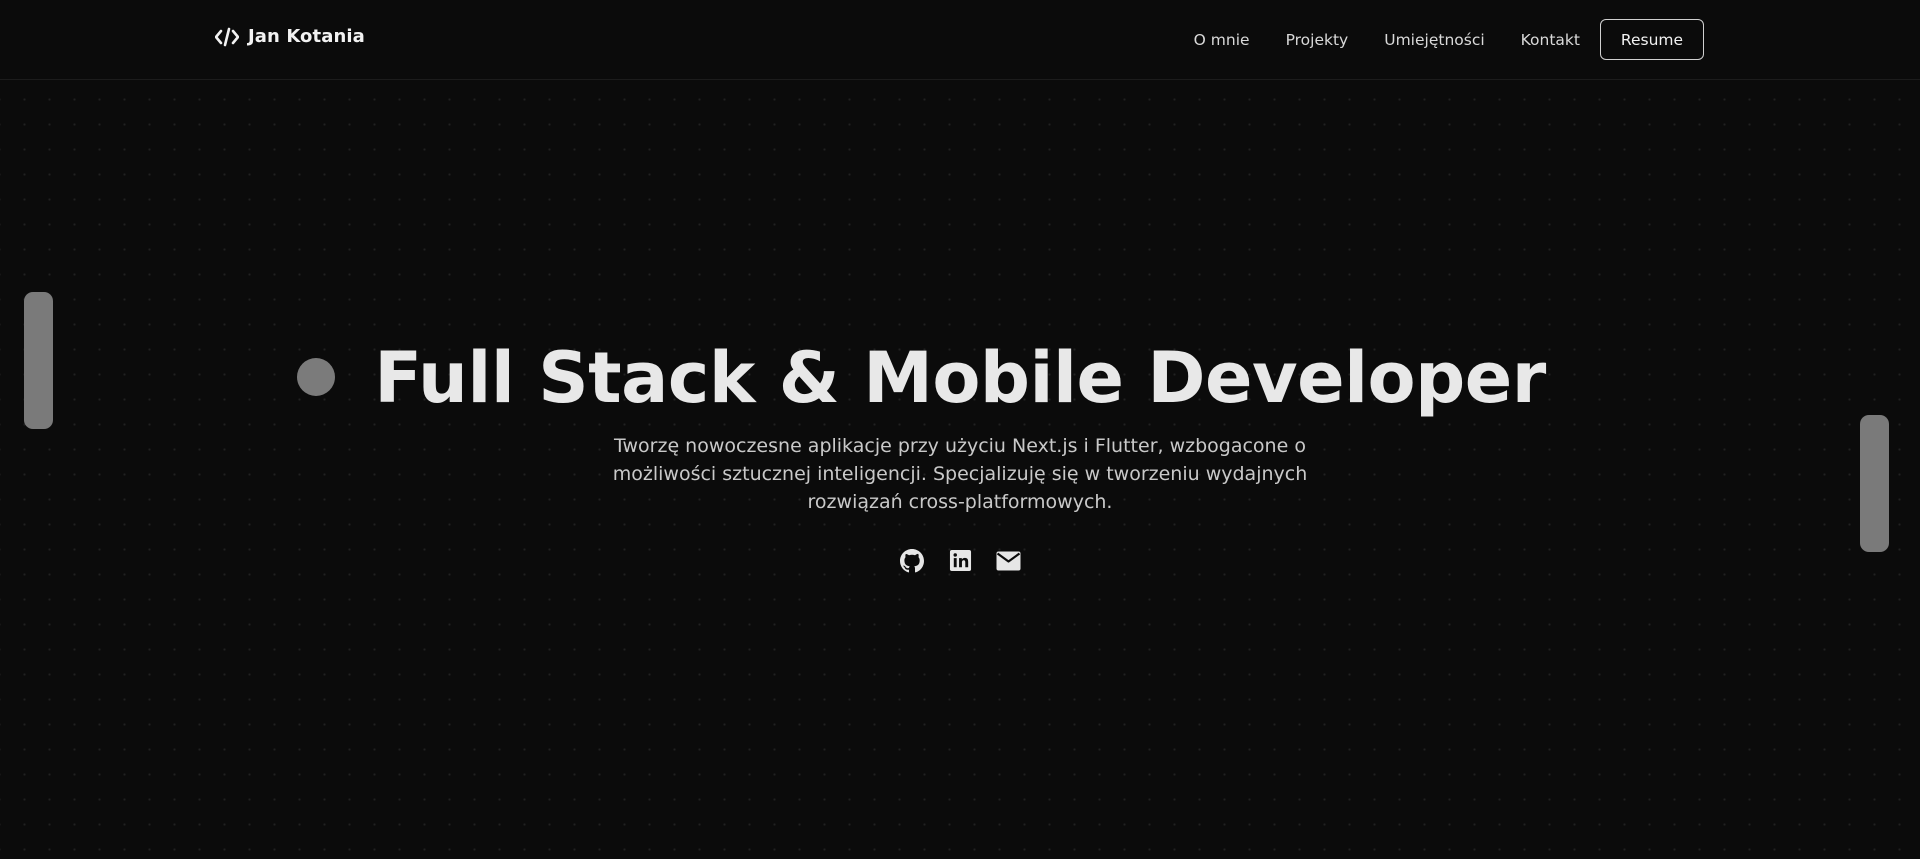  What do you see at coordinates (1652, 39) in the screenshot?
I see `resume-button: Resume` at bounding box center [1652, 39].